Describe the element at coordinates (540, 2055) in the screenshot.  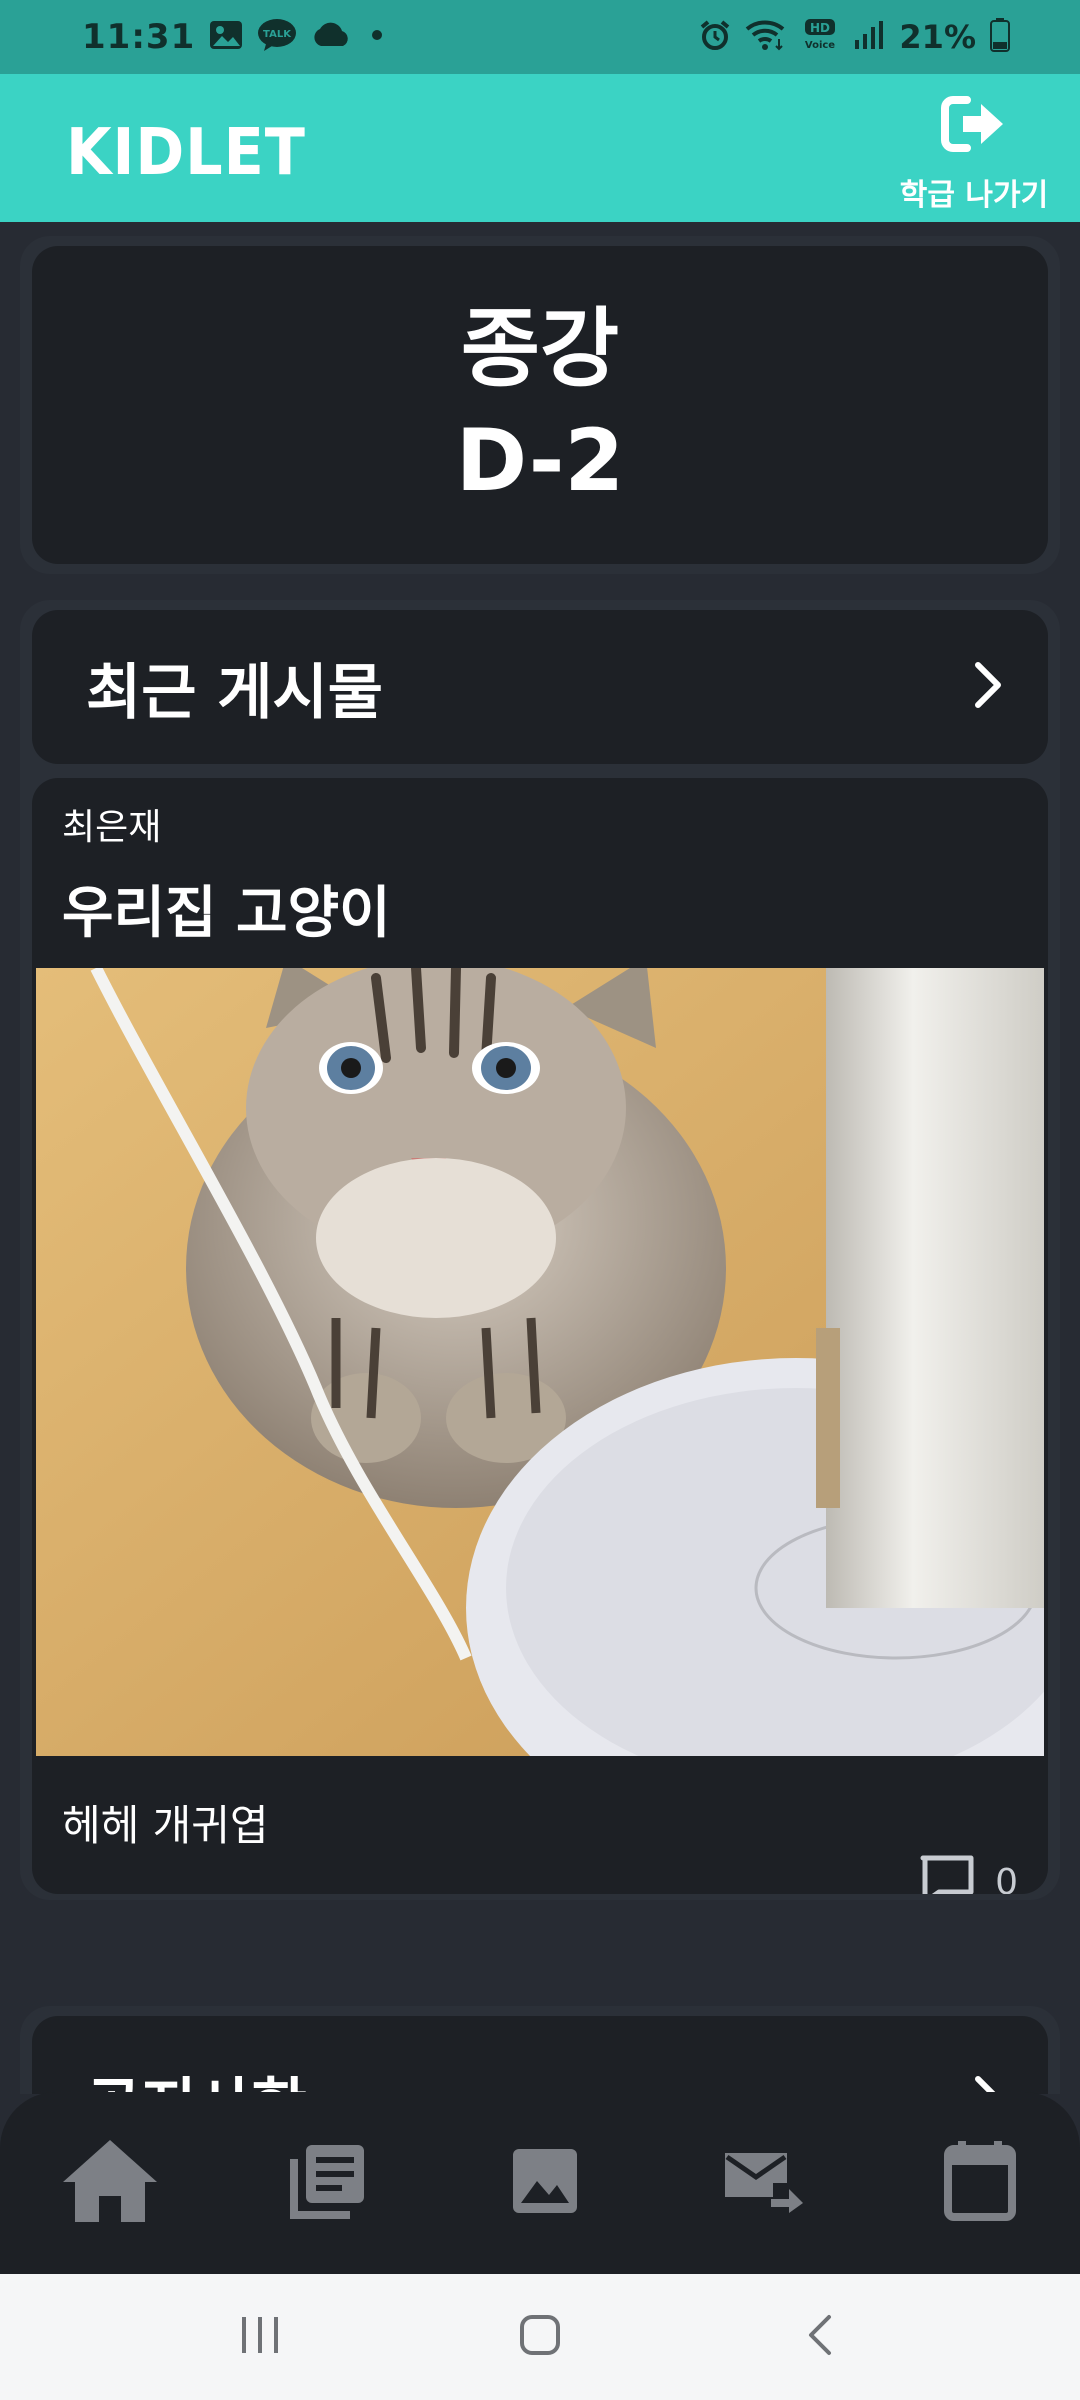
I see `notice-header: 공지사항` at that location.